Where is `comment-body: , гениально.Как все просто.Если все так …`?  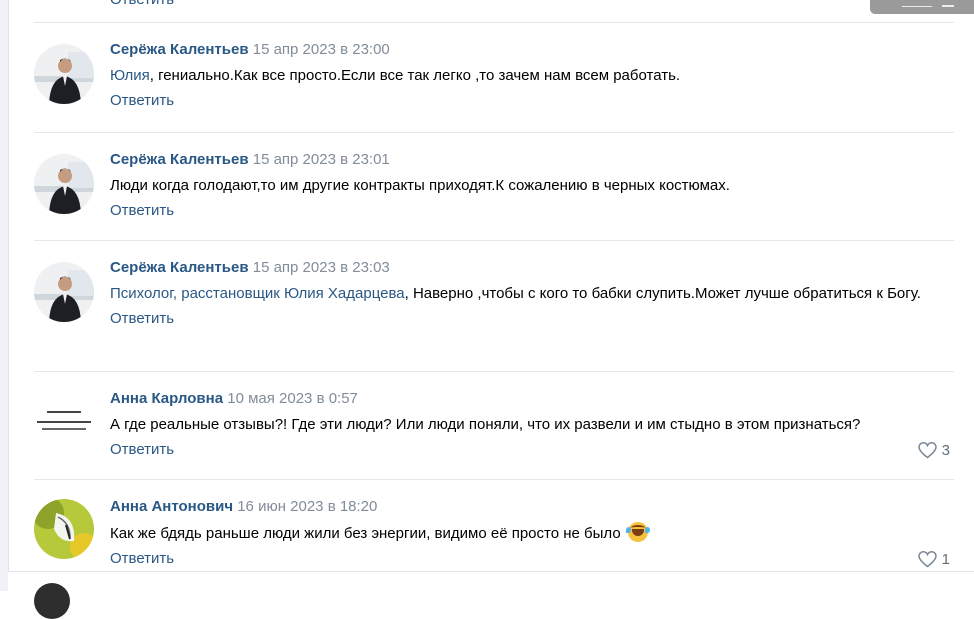
comment-body: , гениально.Как все просто.Если все так … is located at coordinates (415, 75).